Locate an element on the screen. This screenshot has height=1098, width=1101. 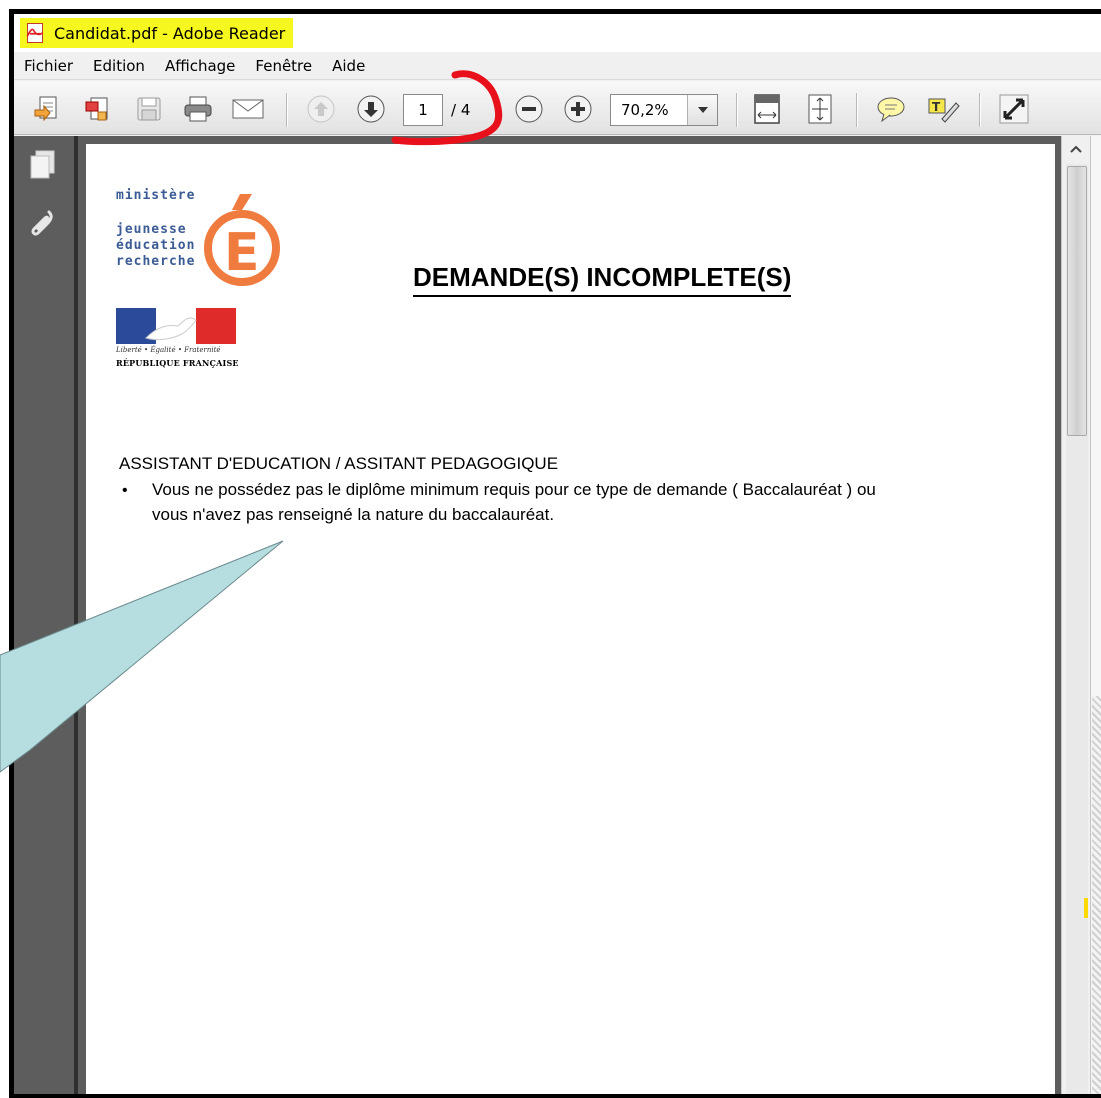
page-total: / 4 is located at coordinates (461, 110).